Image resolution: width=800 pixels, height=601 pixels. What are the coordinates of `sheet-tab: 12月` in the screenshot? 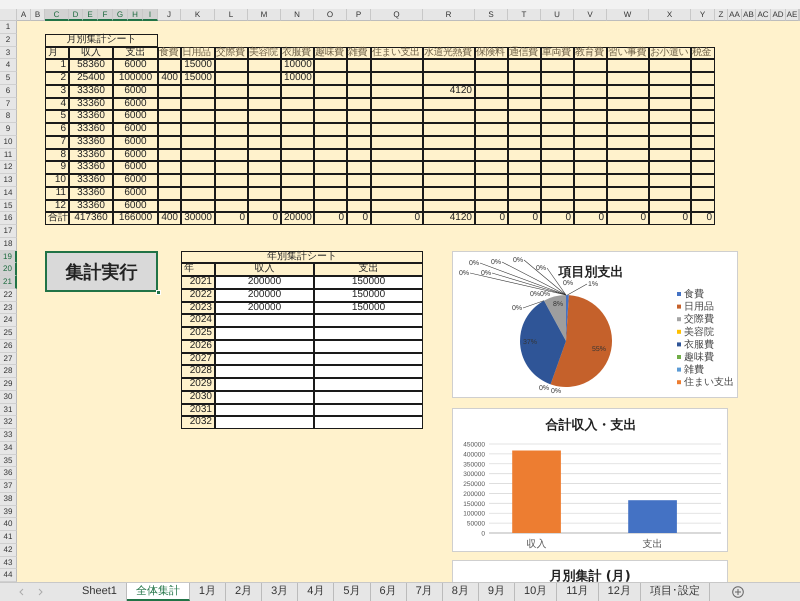 It's located at (619, 592).